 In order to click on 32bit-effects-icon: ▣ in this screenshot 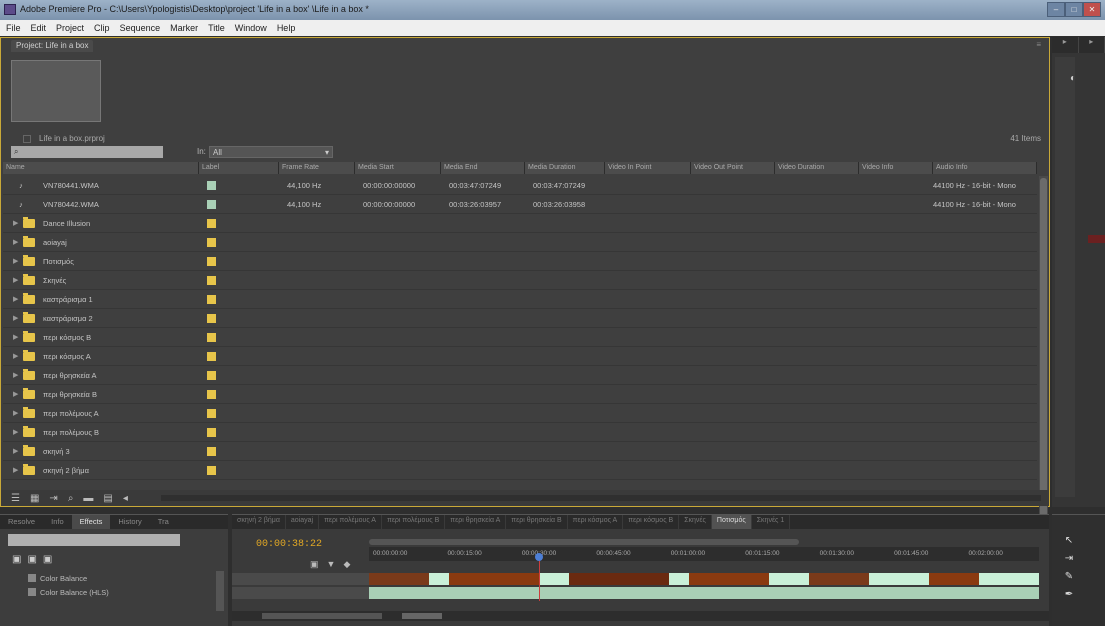, I will do `click(31, 559)`.